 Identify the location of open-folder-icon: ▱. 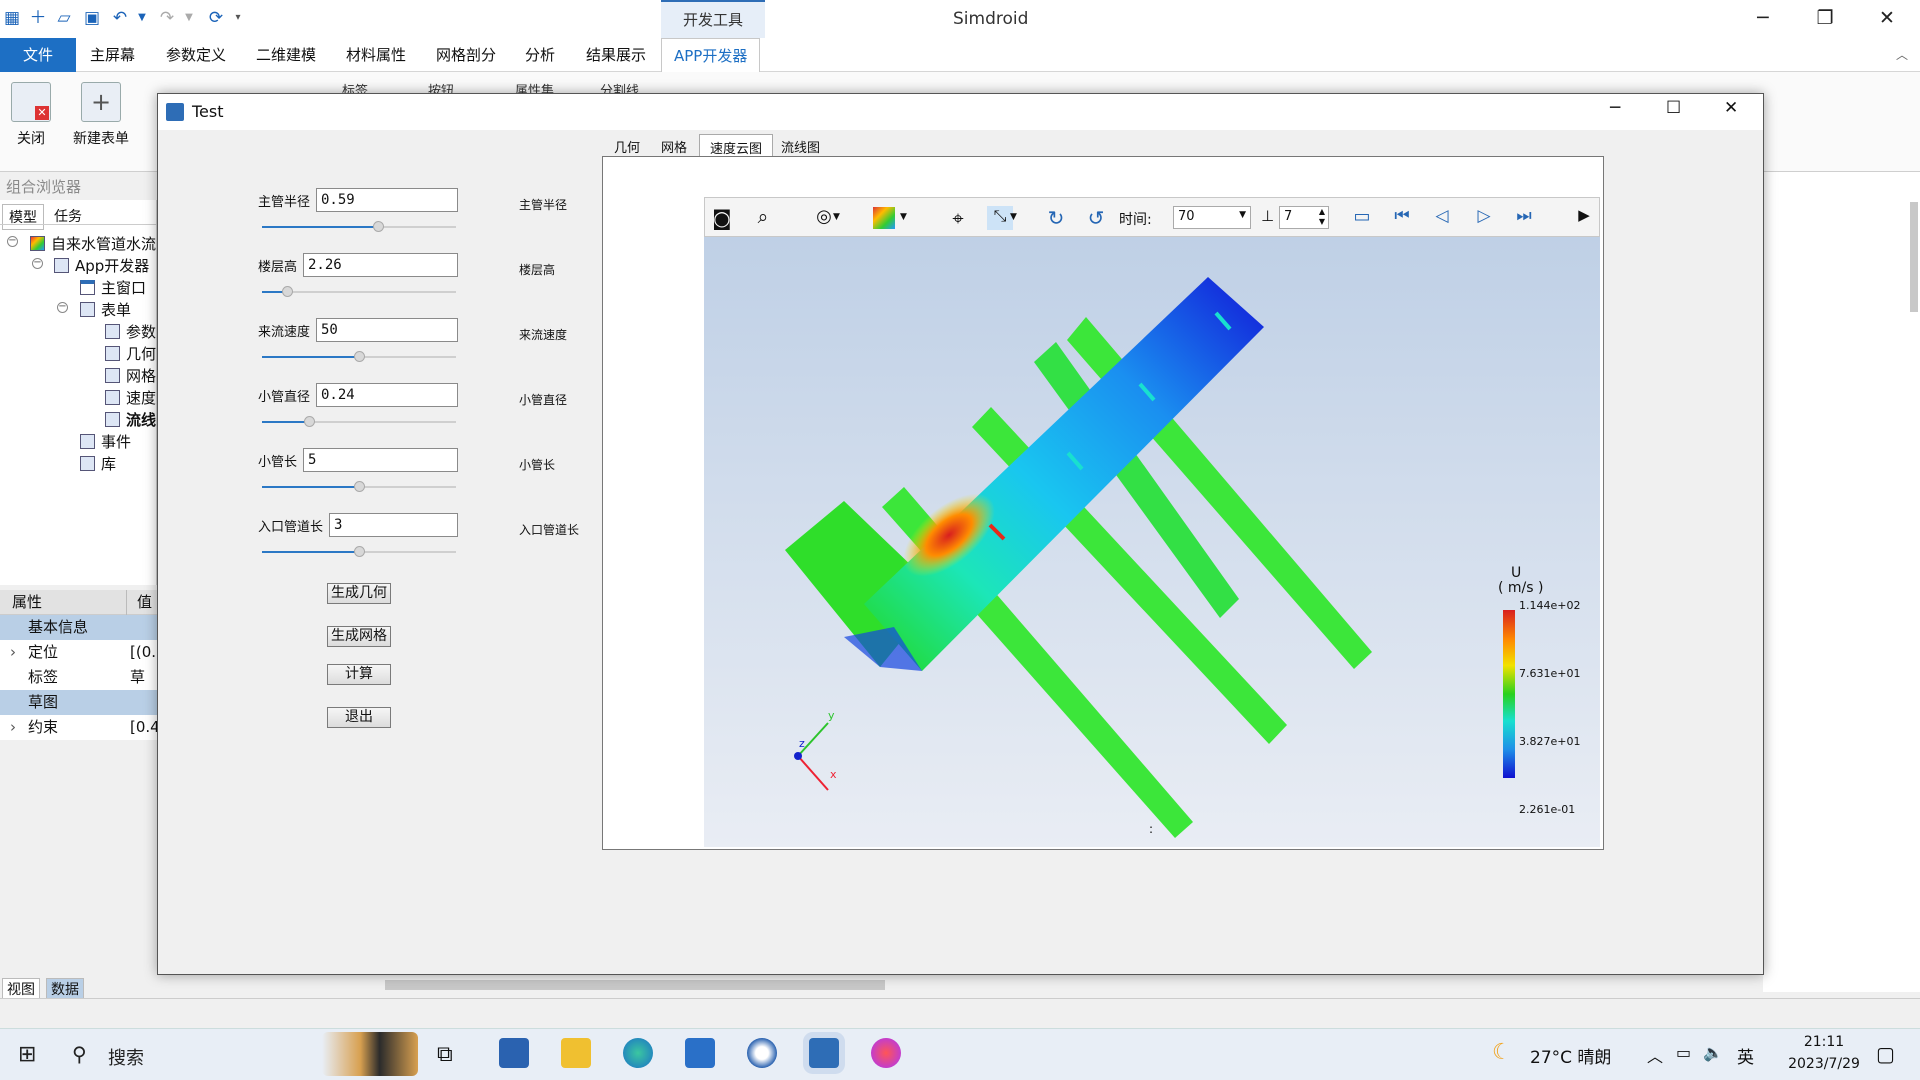
(64, 18).